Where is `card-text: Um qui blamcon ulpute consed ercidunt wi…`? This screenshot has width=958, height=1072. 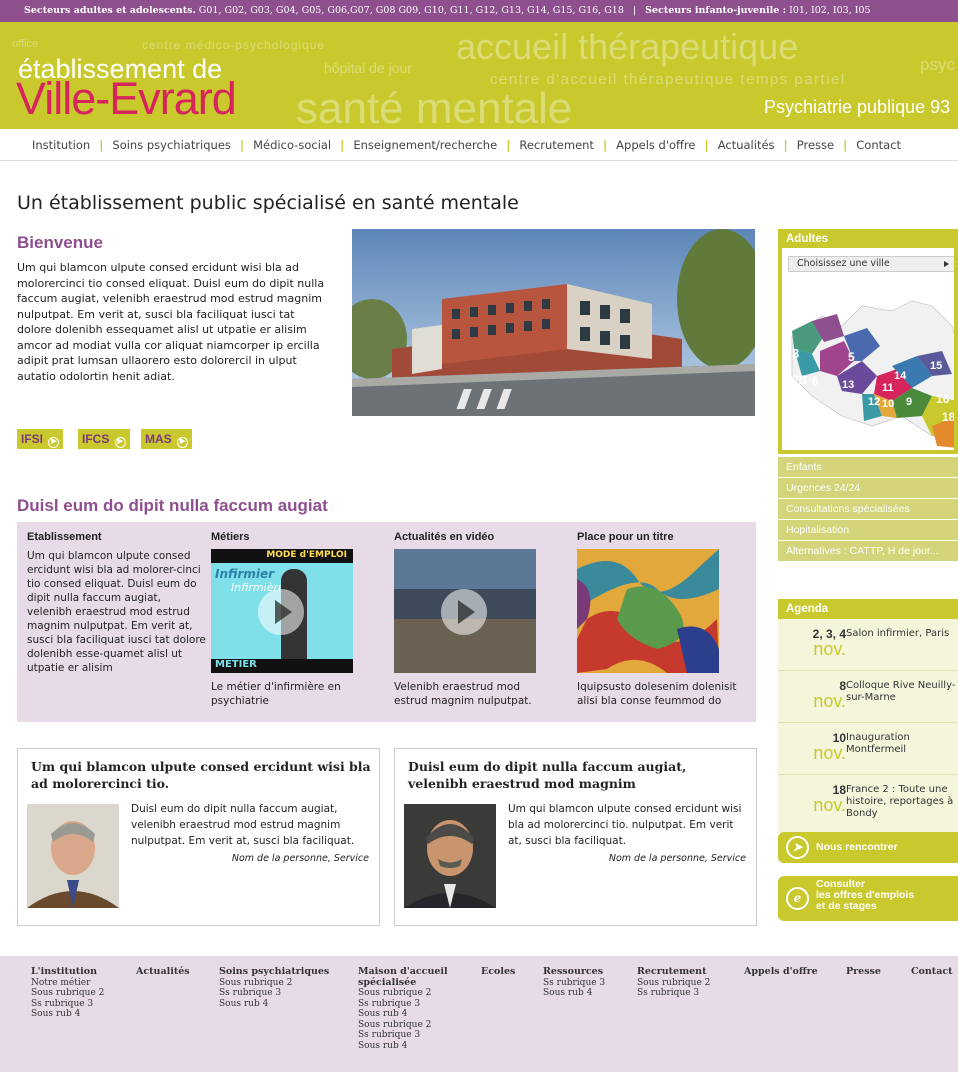
card-text: Um qui blamcon ulpute consed ercidunt wi… is located at coordinates (625, 825).